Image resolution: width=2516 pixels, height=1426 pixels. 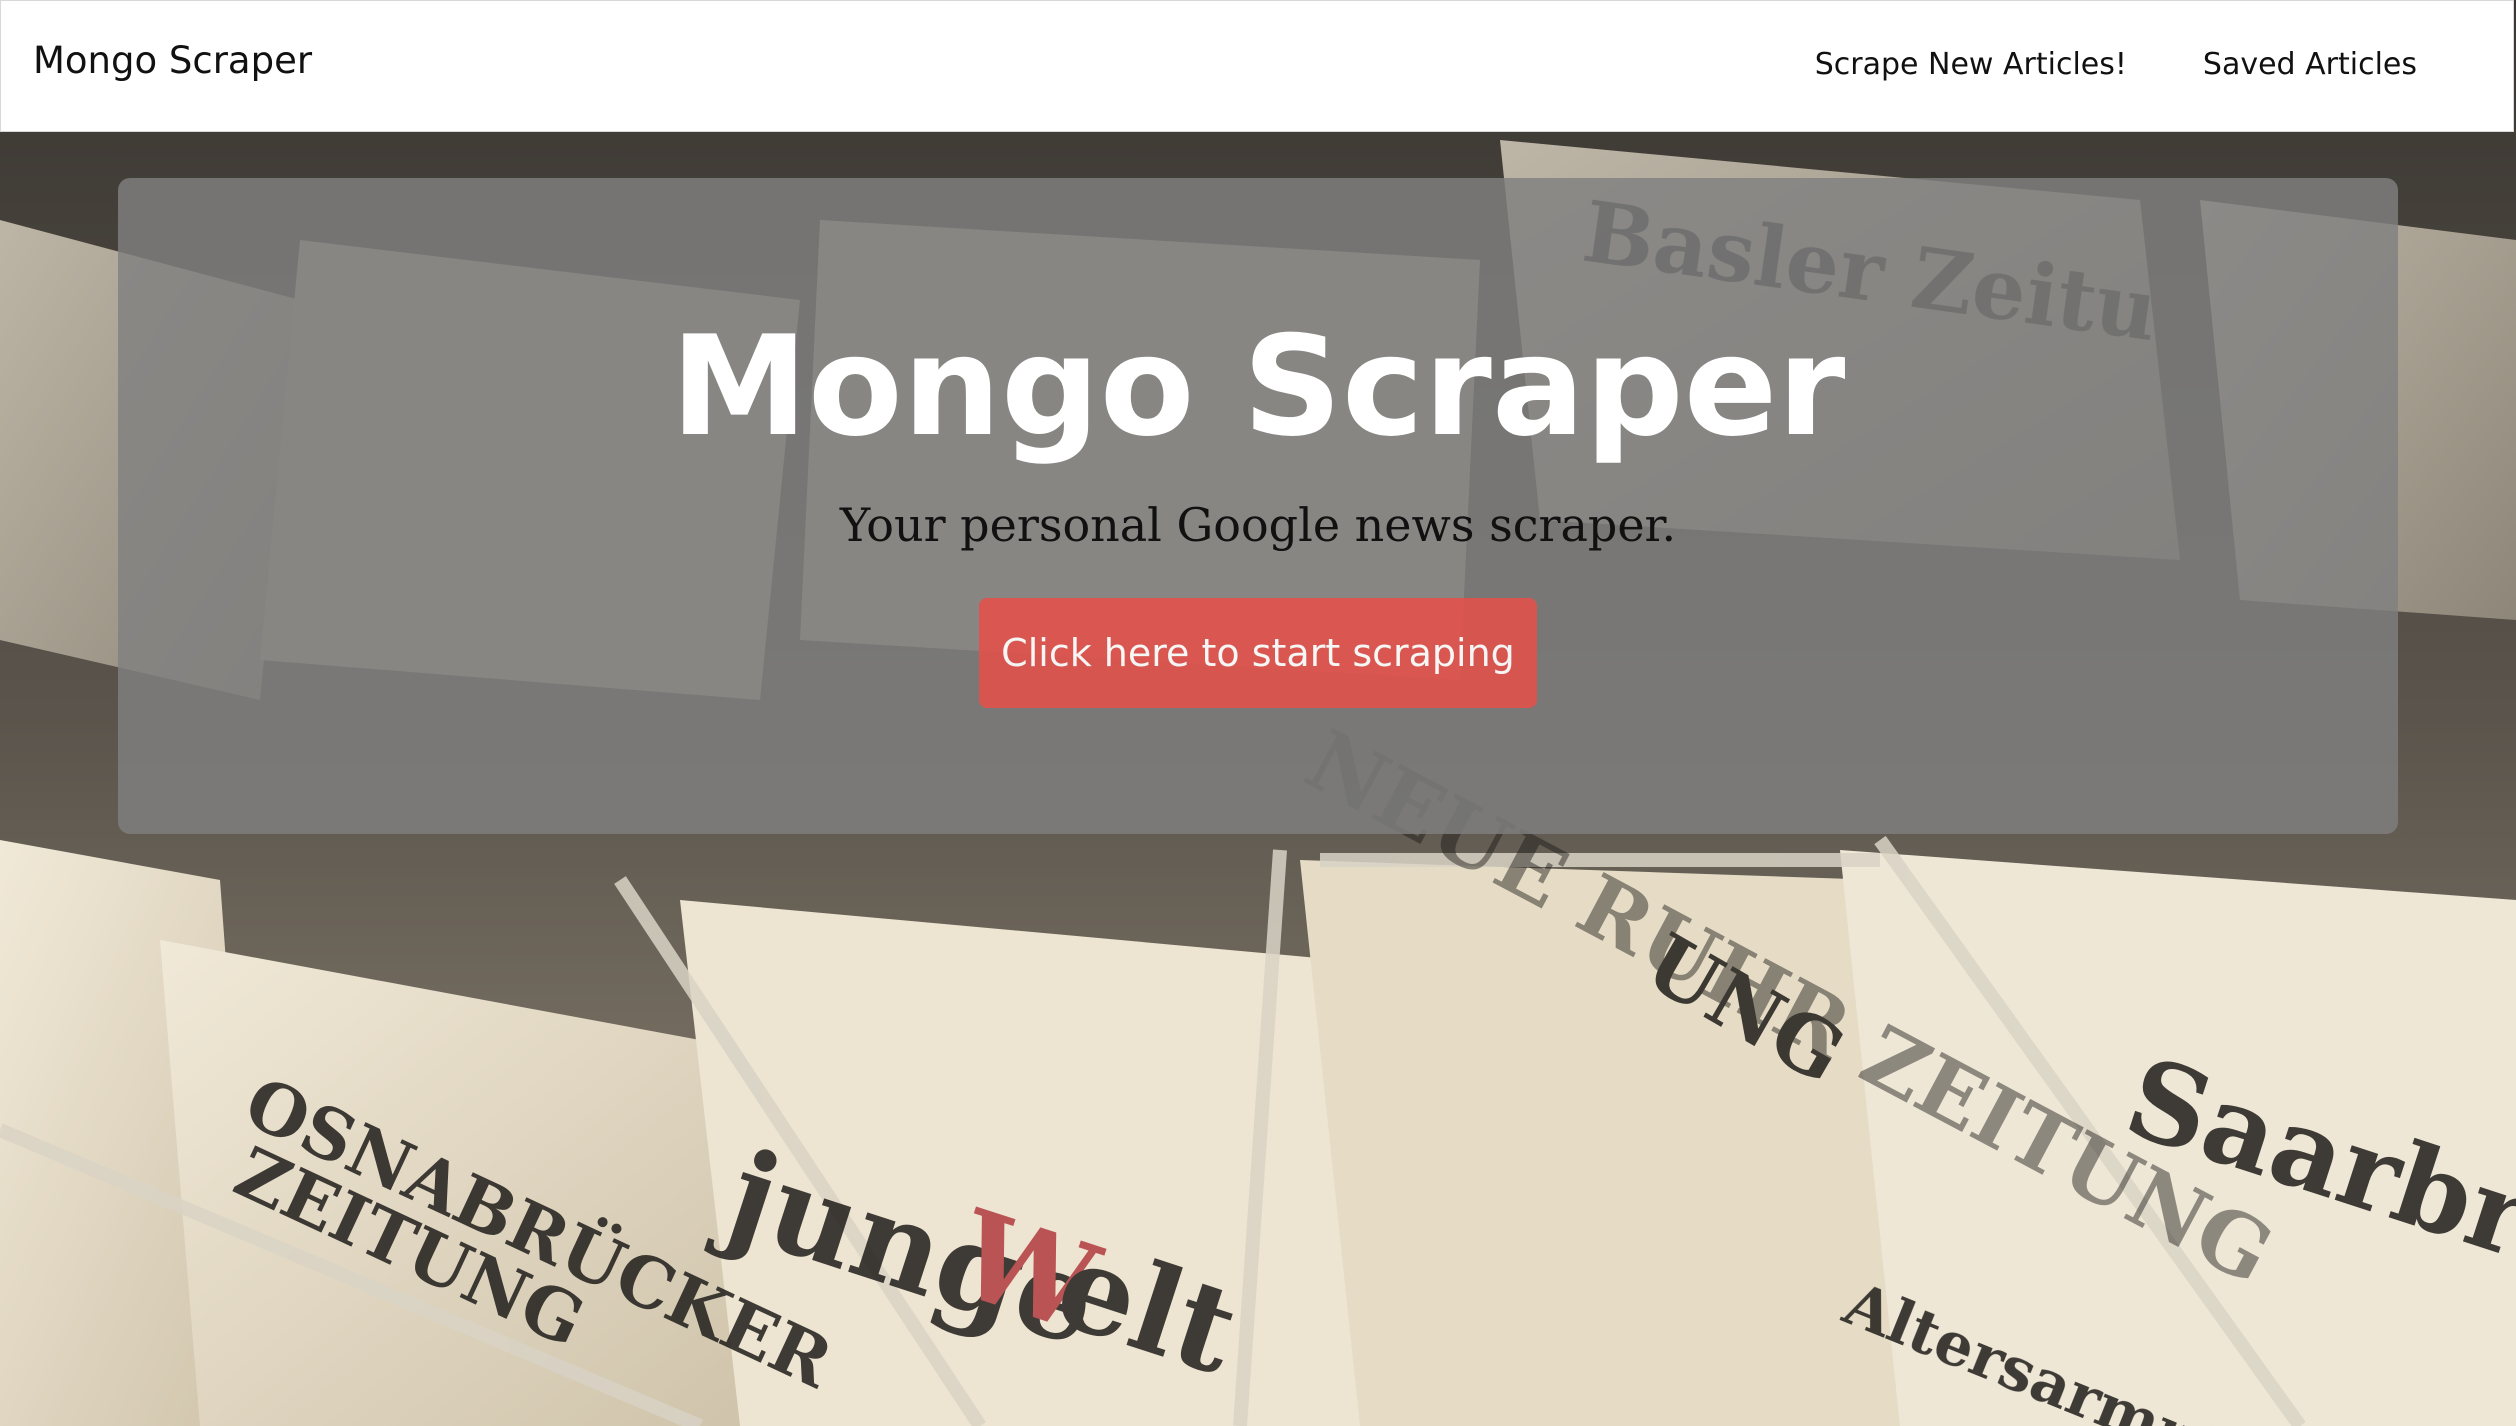 I want to click on navbar-brand: Mongo Scraper, so click(x=172, y=60).